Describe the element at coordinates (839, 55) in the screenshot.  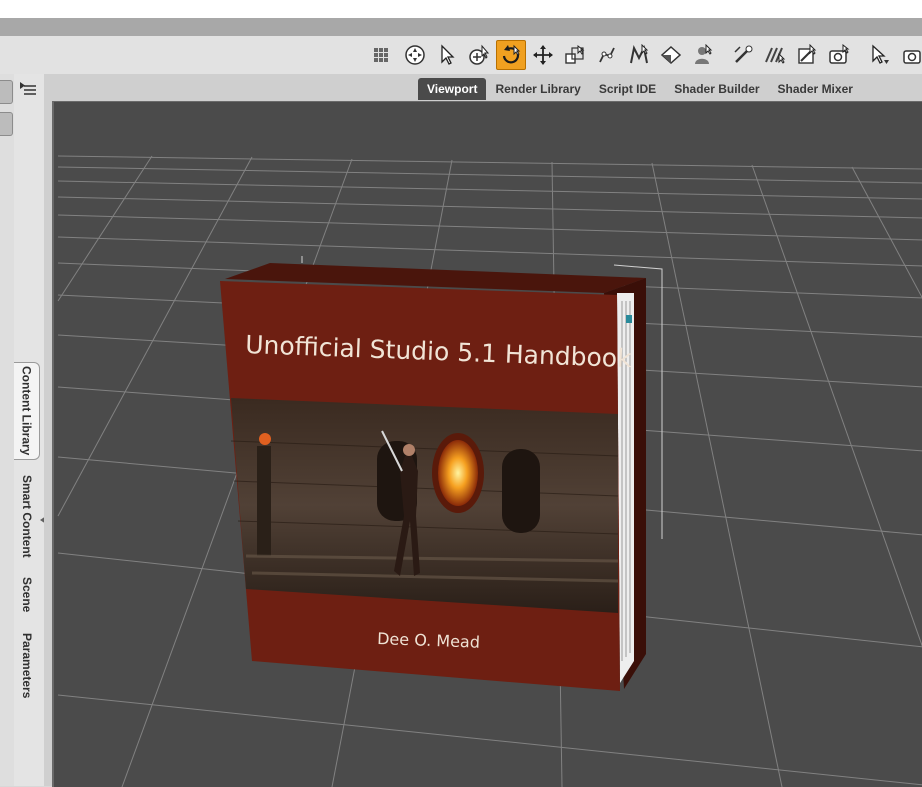
I see `camera-tool-icon` at that location.